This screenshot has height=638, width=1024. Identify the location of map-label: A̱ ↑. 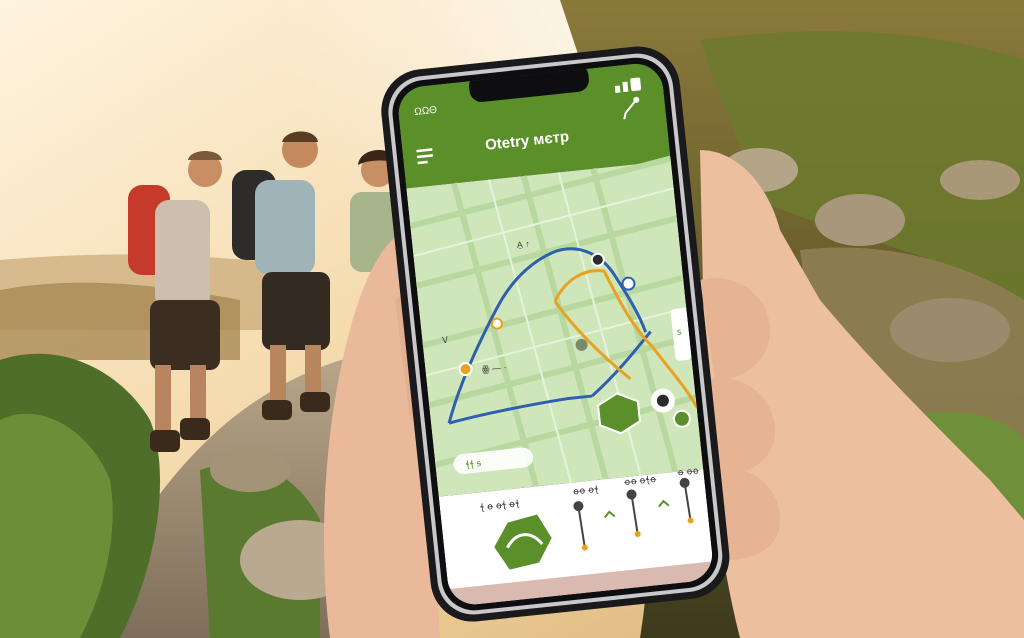
(523, 244).